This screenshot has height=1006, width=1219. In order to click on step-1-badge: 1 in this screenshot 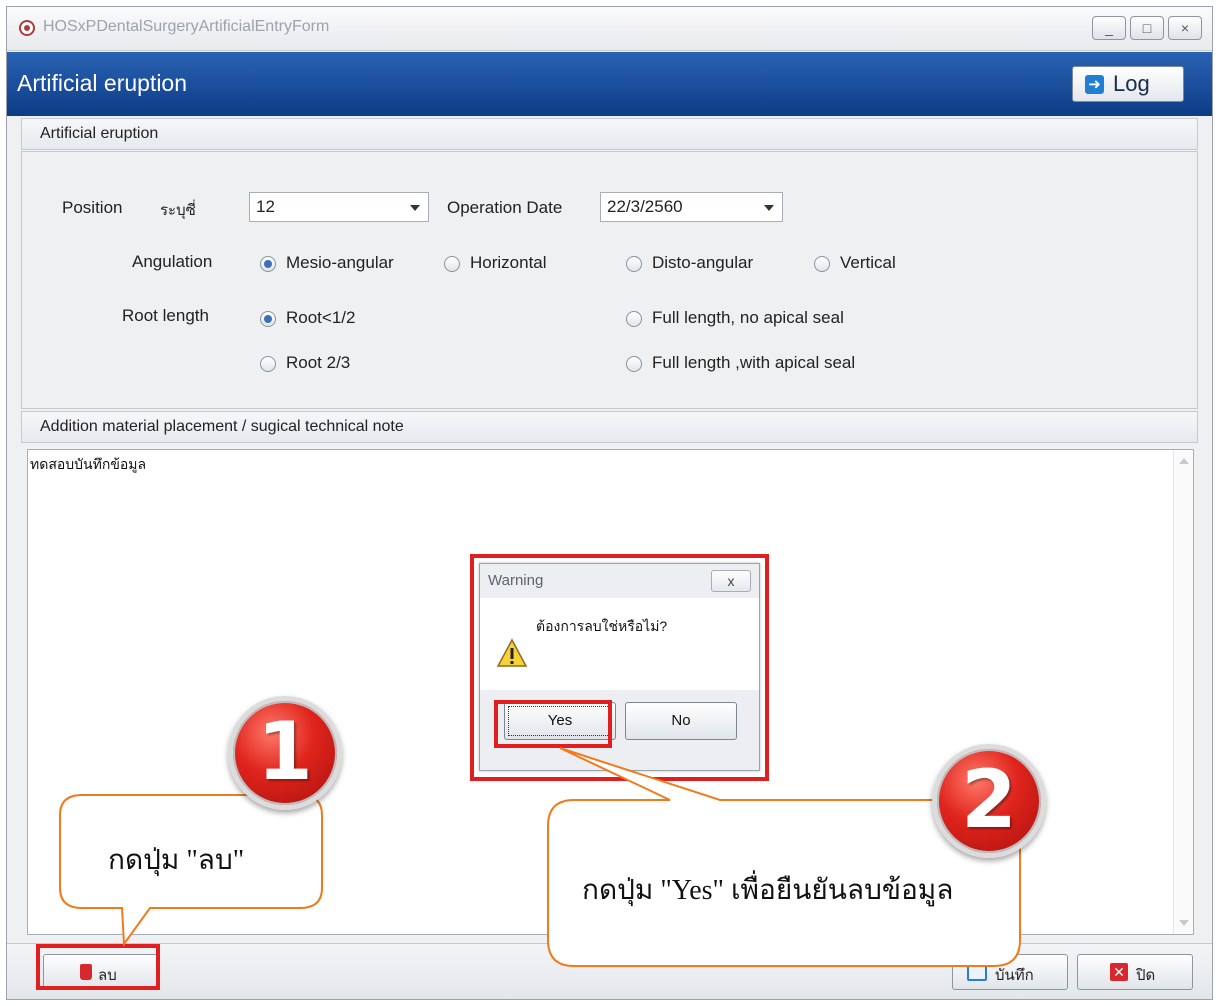, I will do `click(285, 753)`.